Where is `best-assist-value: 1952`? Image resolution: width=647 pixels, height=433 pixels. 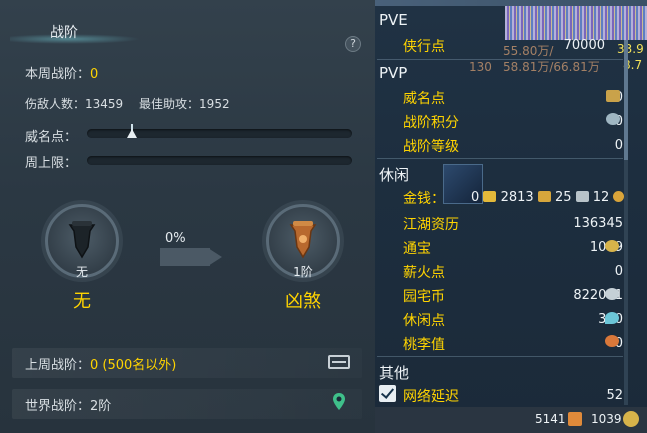
best-assist-value: 1952 is located at coordinates (214, 104).